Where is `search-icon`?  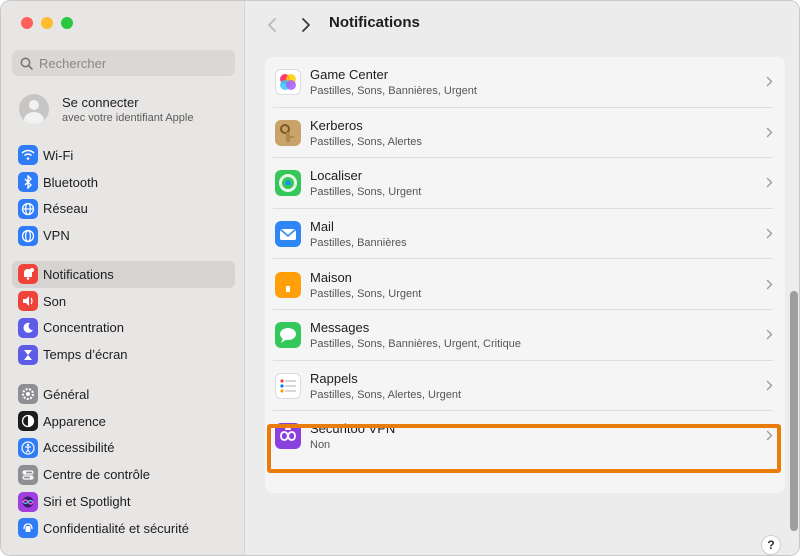
search-icon is located at coordinates (26, 63).